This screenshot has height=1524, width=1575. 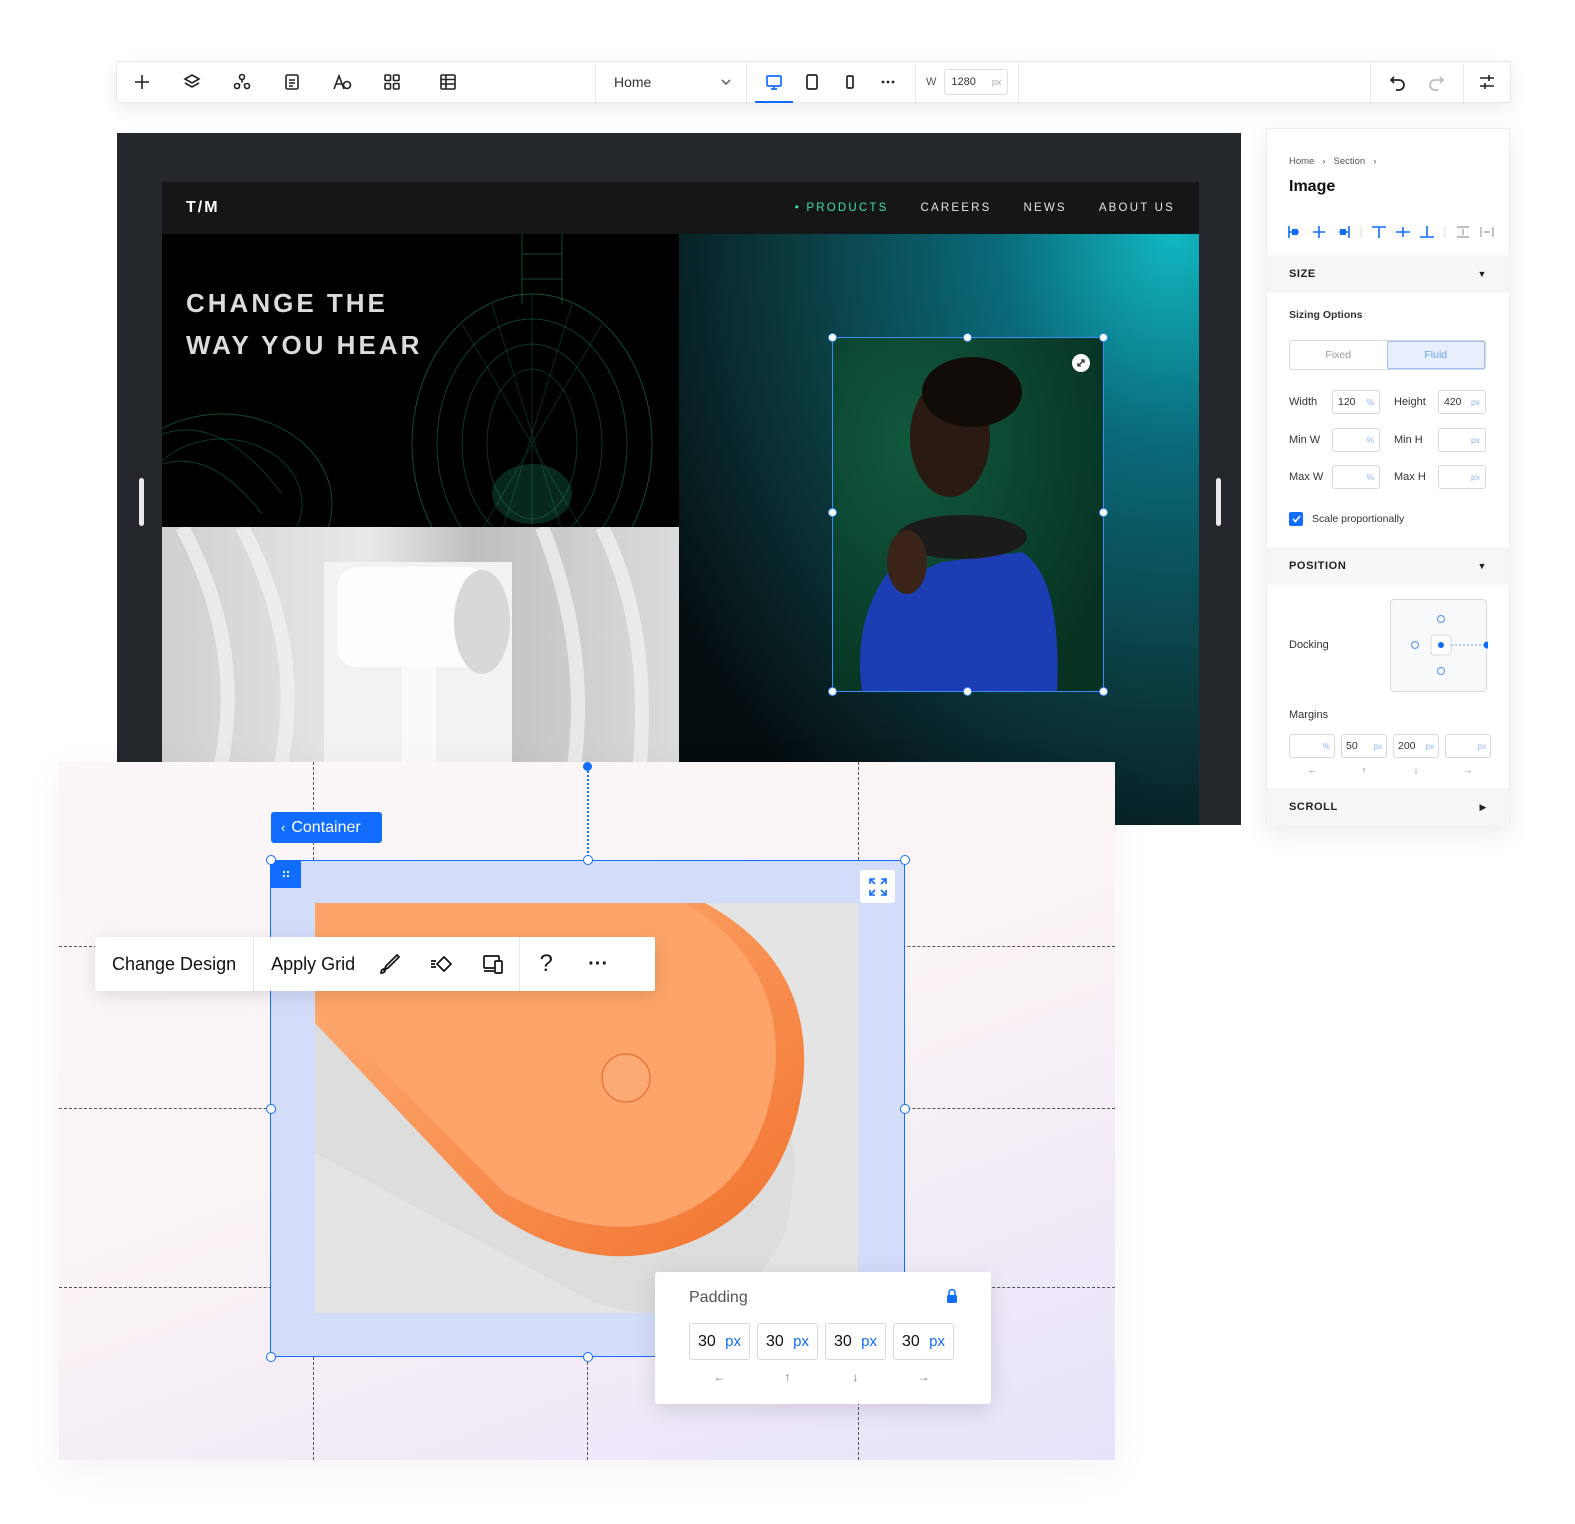 What do you see at coordinates (832, 512) in the screenshot?
I see `resize-handle-l` at bounding box center [832, 512].